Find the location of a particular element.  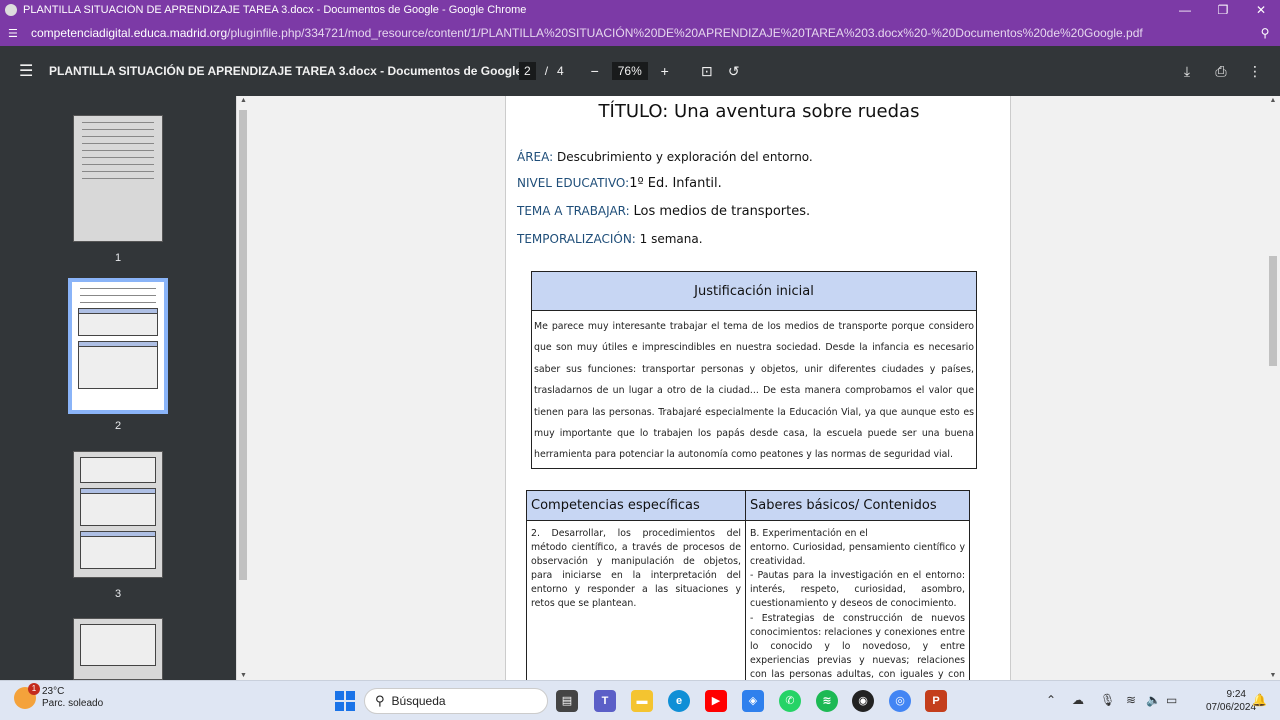

more-icon: ⋮ is located at coordinates (1255, 71).